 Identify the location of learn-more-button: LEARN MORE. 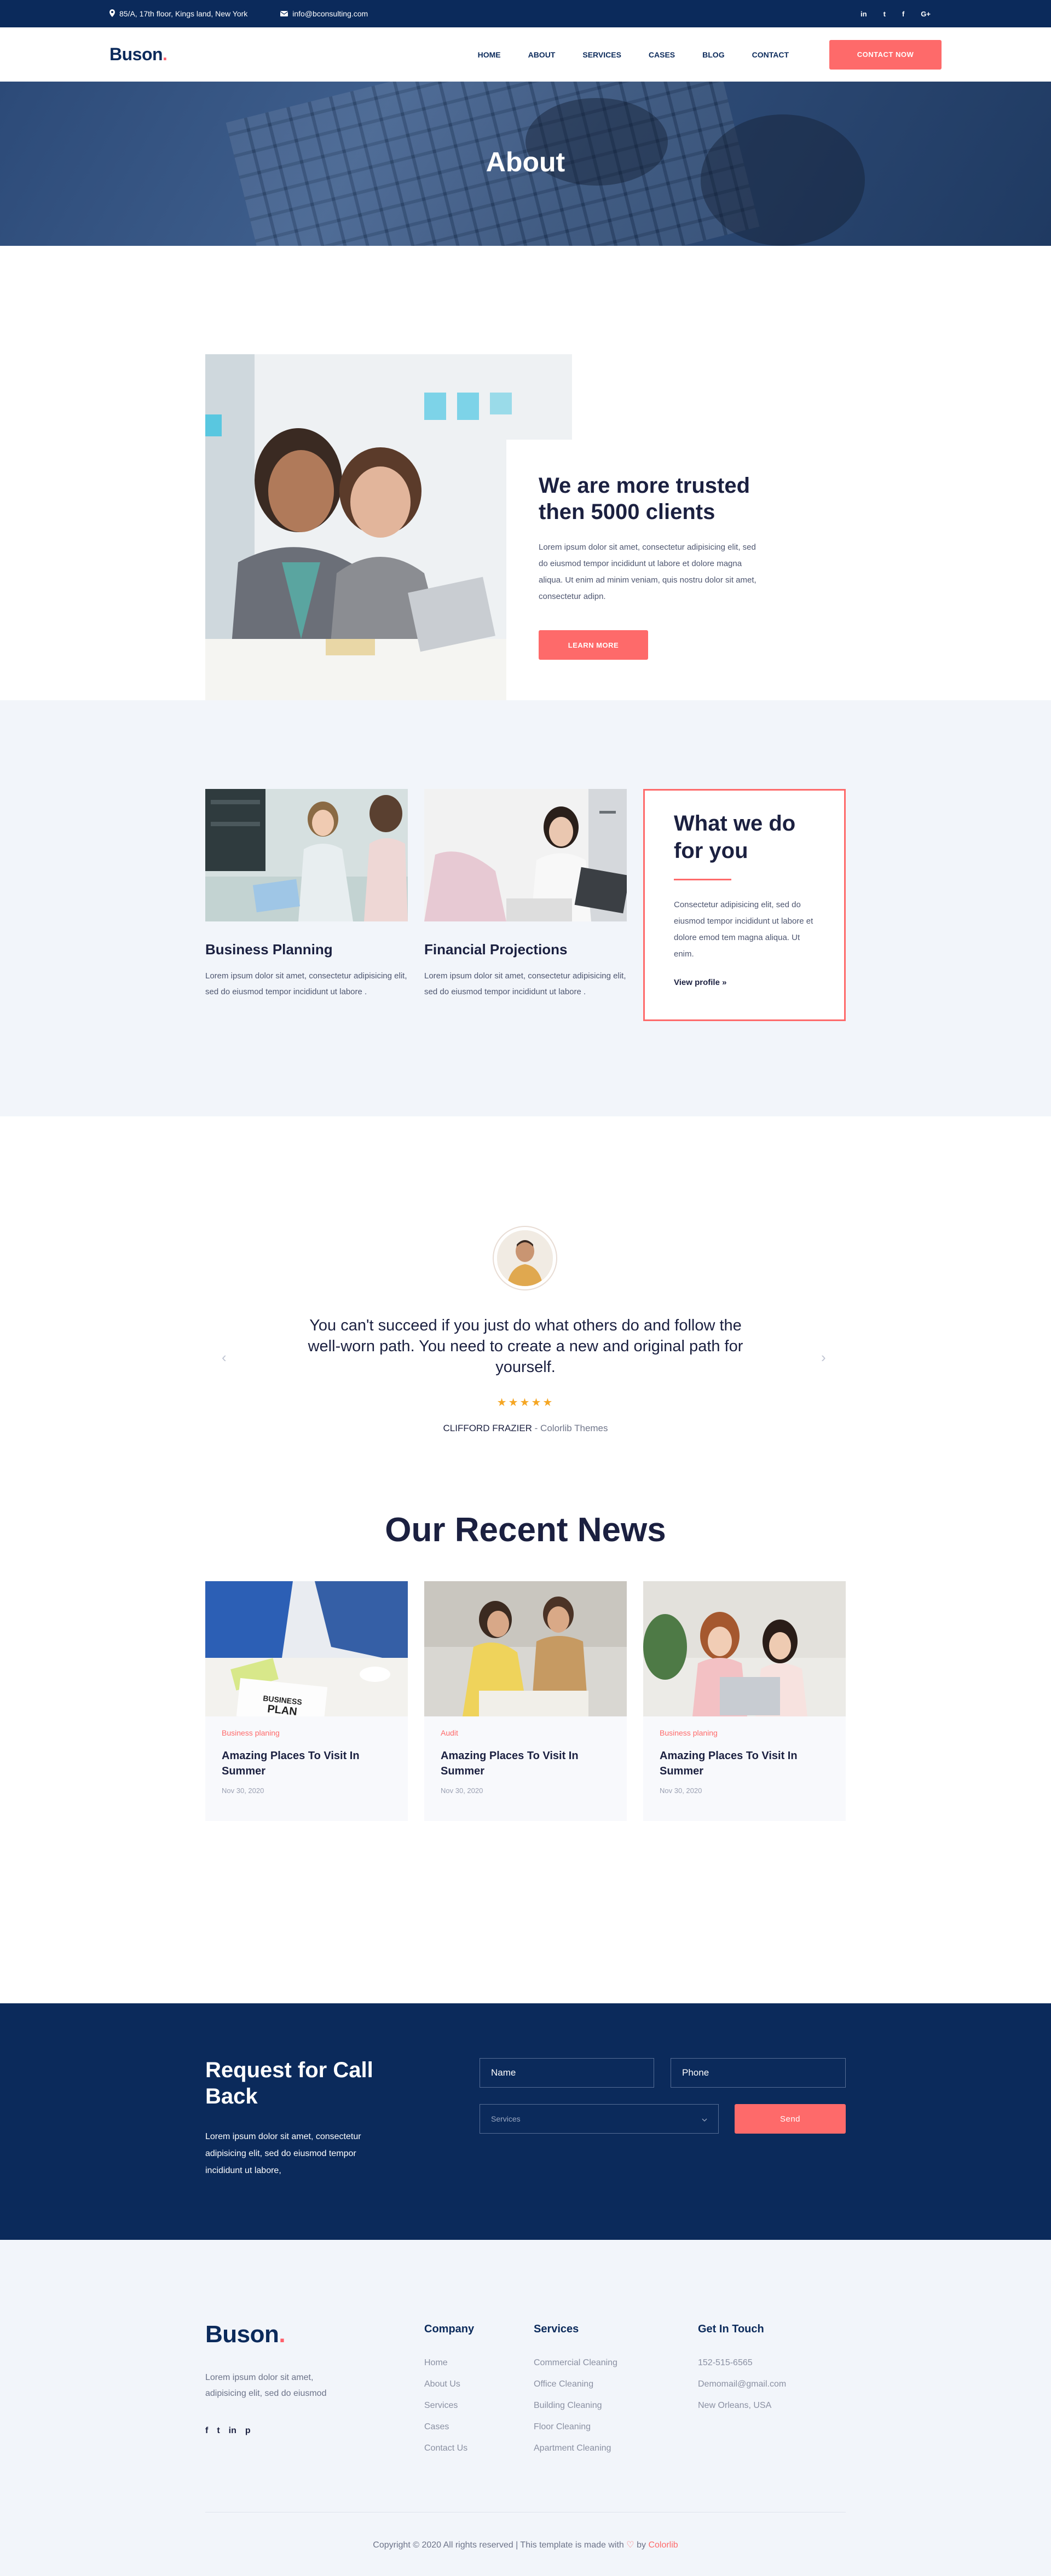
(593, 645).